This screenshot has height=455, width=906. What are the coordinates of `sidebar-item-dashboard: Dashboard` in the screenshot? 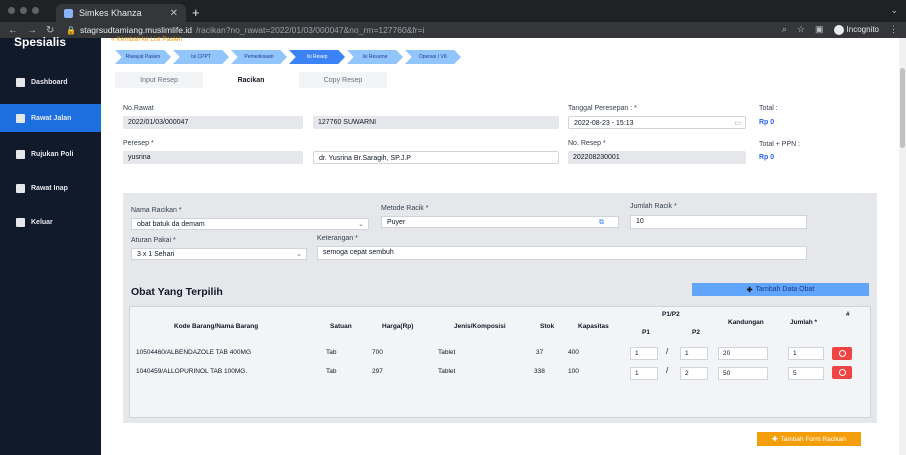 It's located at (50, 82).